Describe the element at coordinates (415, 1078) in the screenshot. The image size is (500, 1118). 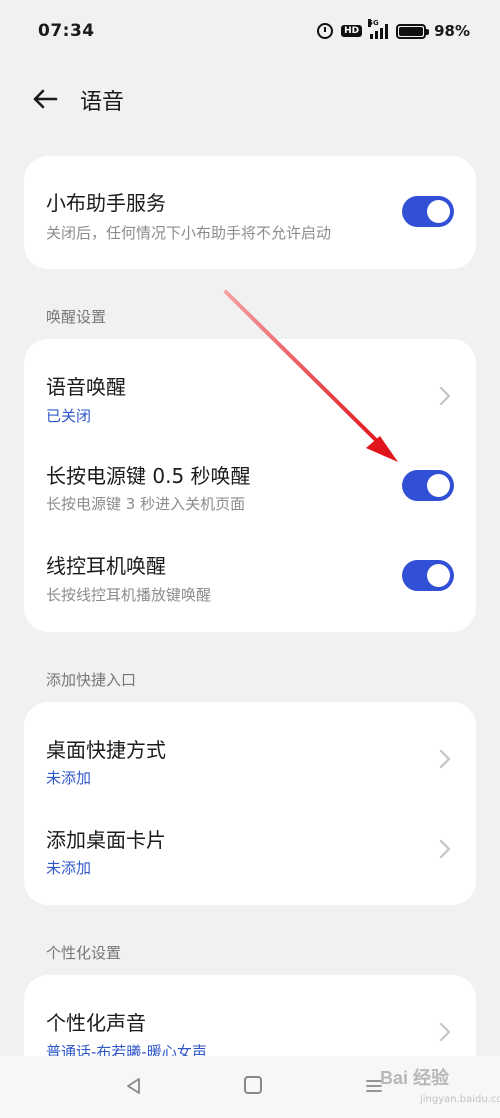
I see `watermark-logo: Bai 经验` at that location.